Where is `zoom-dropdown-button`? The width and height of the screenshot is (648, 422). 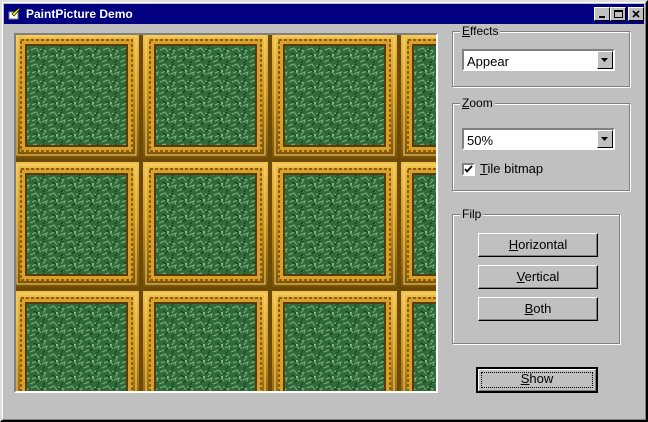
zoom-dropdown-button is located at coordinates (605, 139).